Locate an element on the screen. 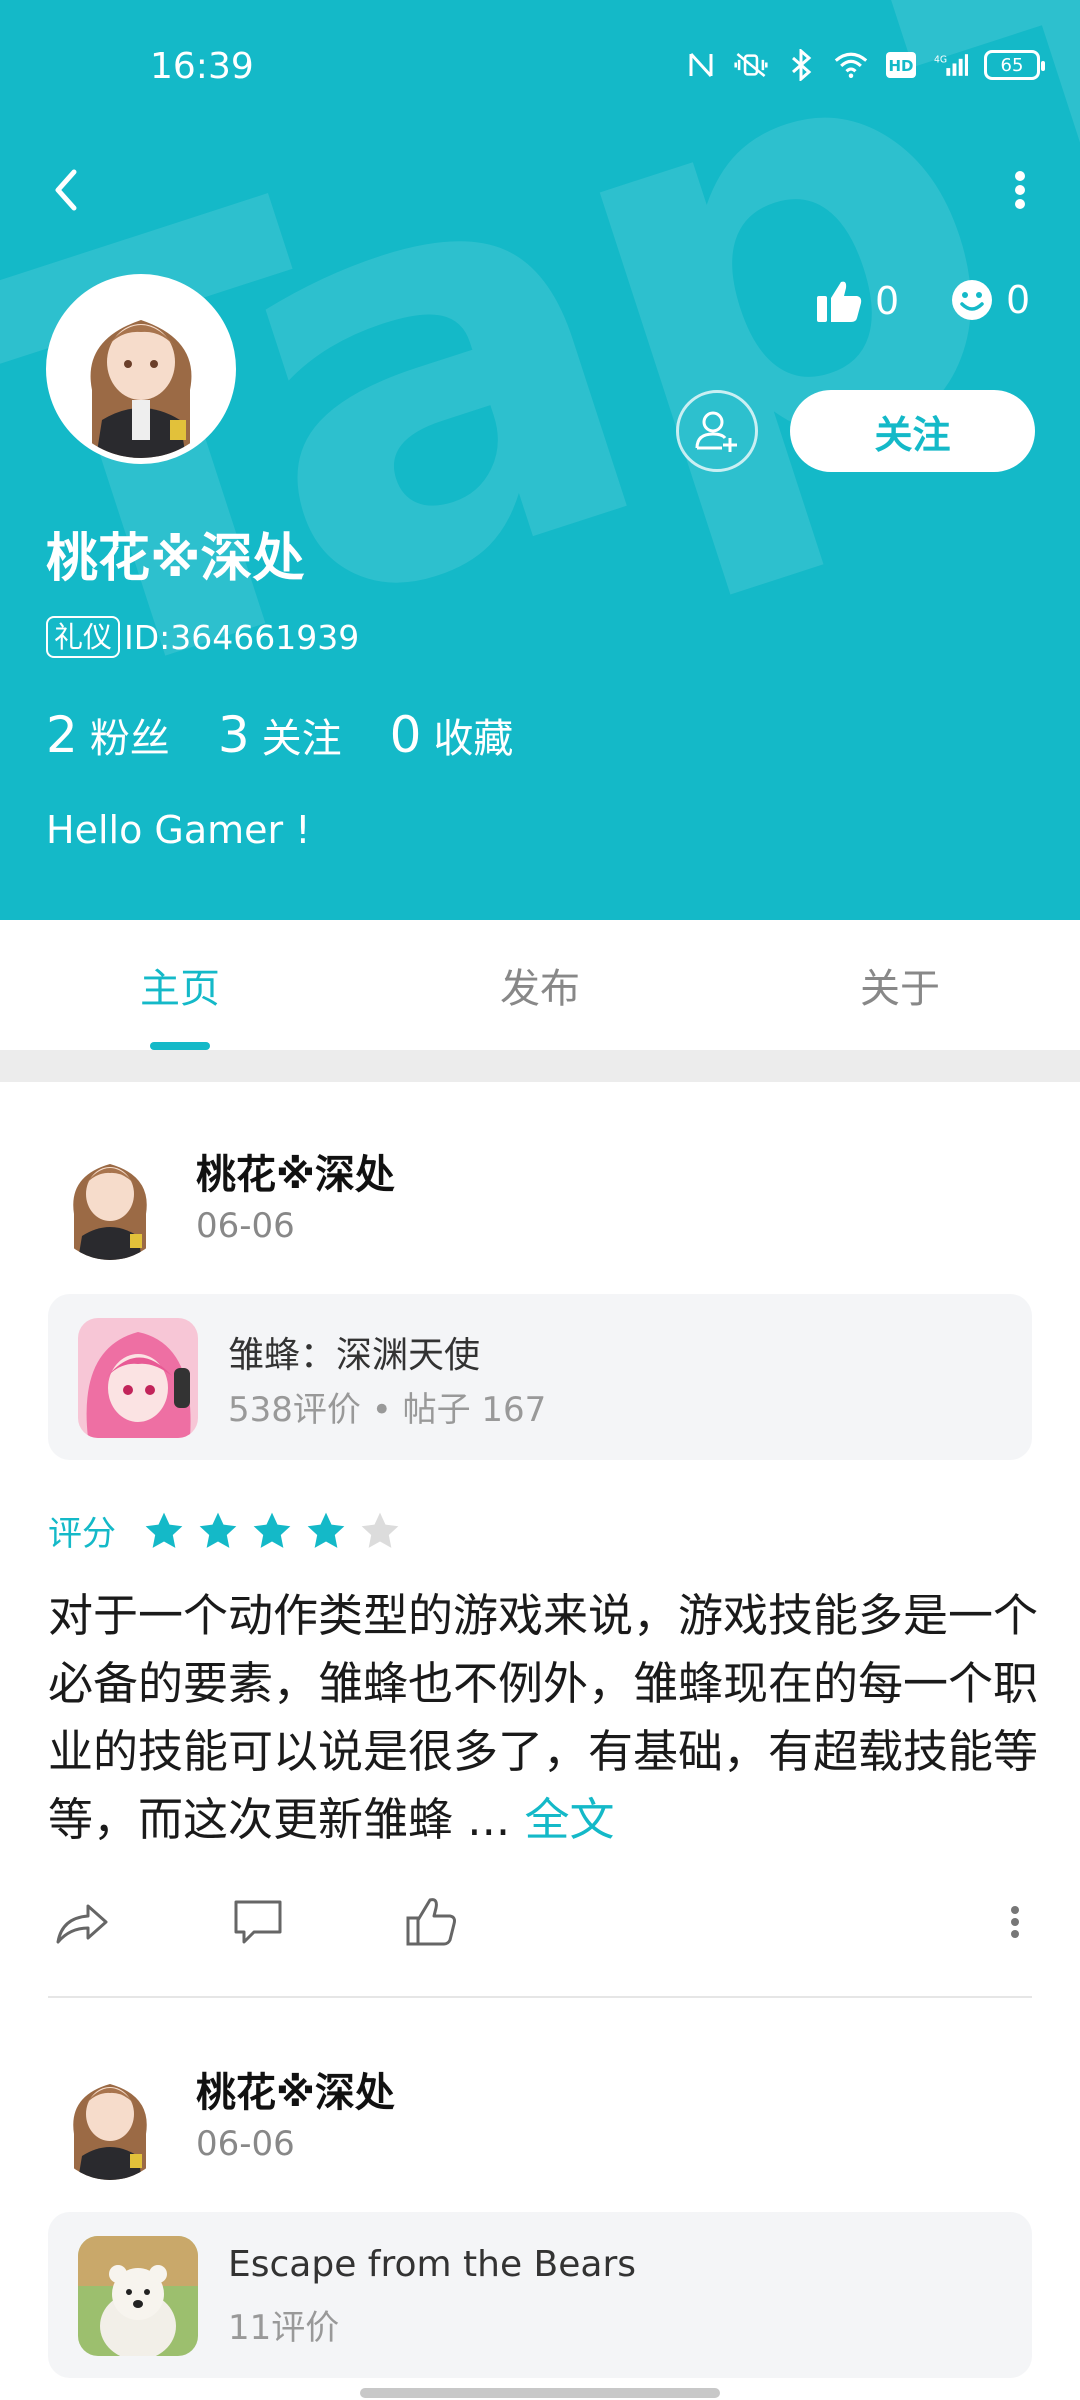  game-name: 雏蜂：深渊天使 is located at coordinates (354, 1355).